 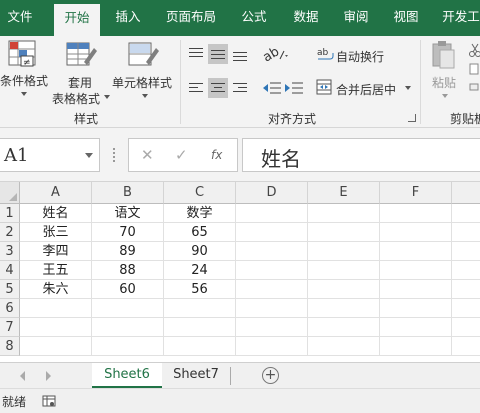 I want to click on cell-d8, so click(x=272, y=346).